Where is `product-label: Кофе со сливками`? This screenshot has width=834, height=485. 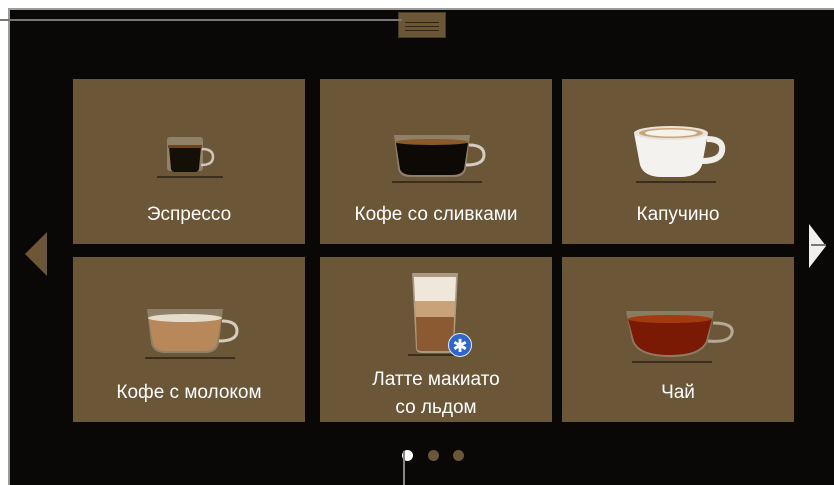 product-label: Кофе со сливками is located at coordinates (436, 214).